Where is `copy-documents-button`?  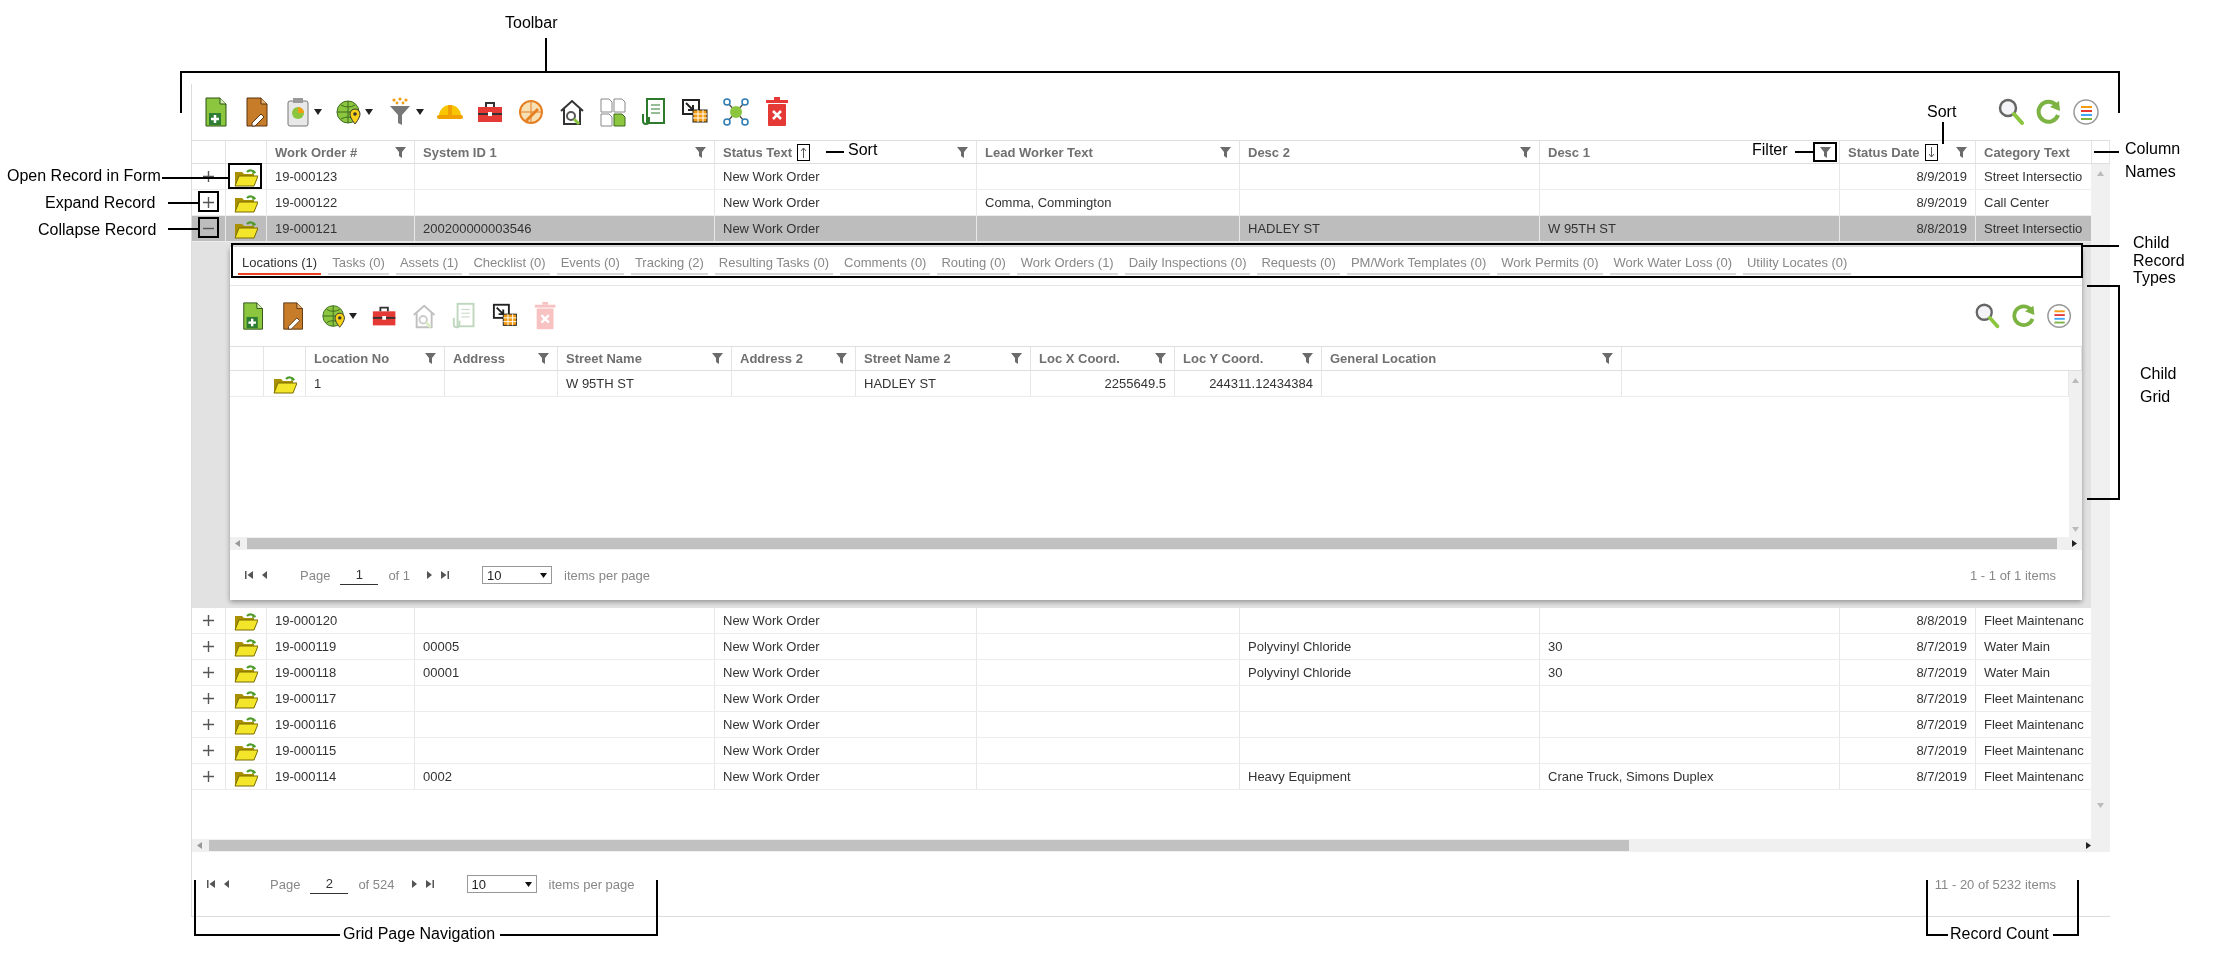
copy-documents-button is located at coordinates (613, 112).